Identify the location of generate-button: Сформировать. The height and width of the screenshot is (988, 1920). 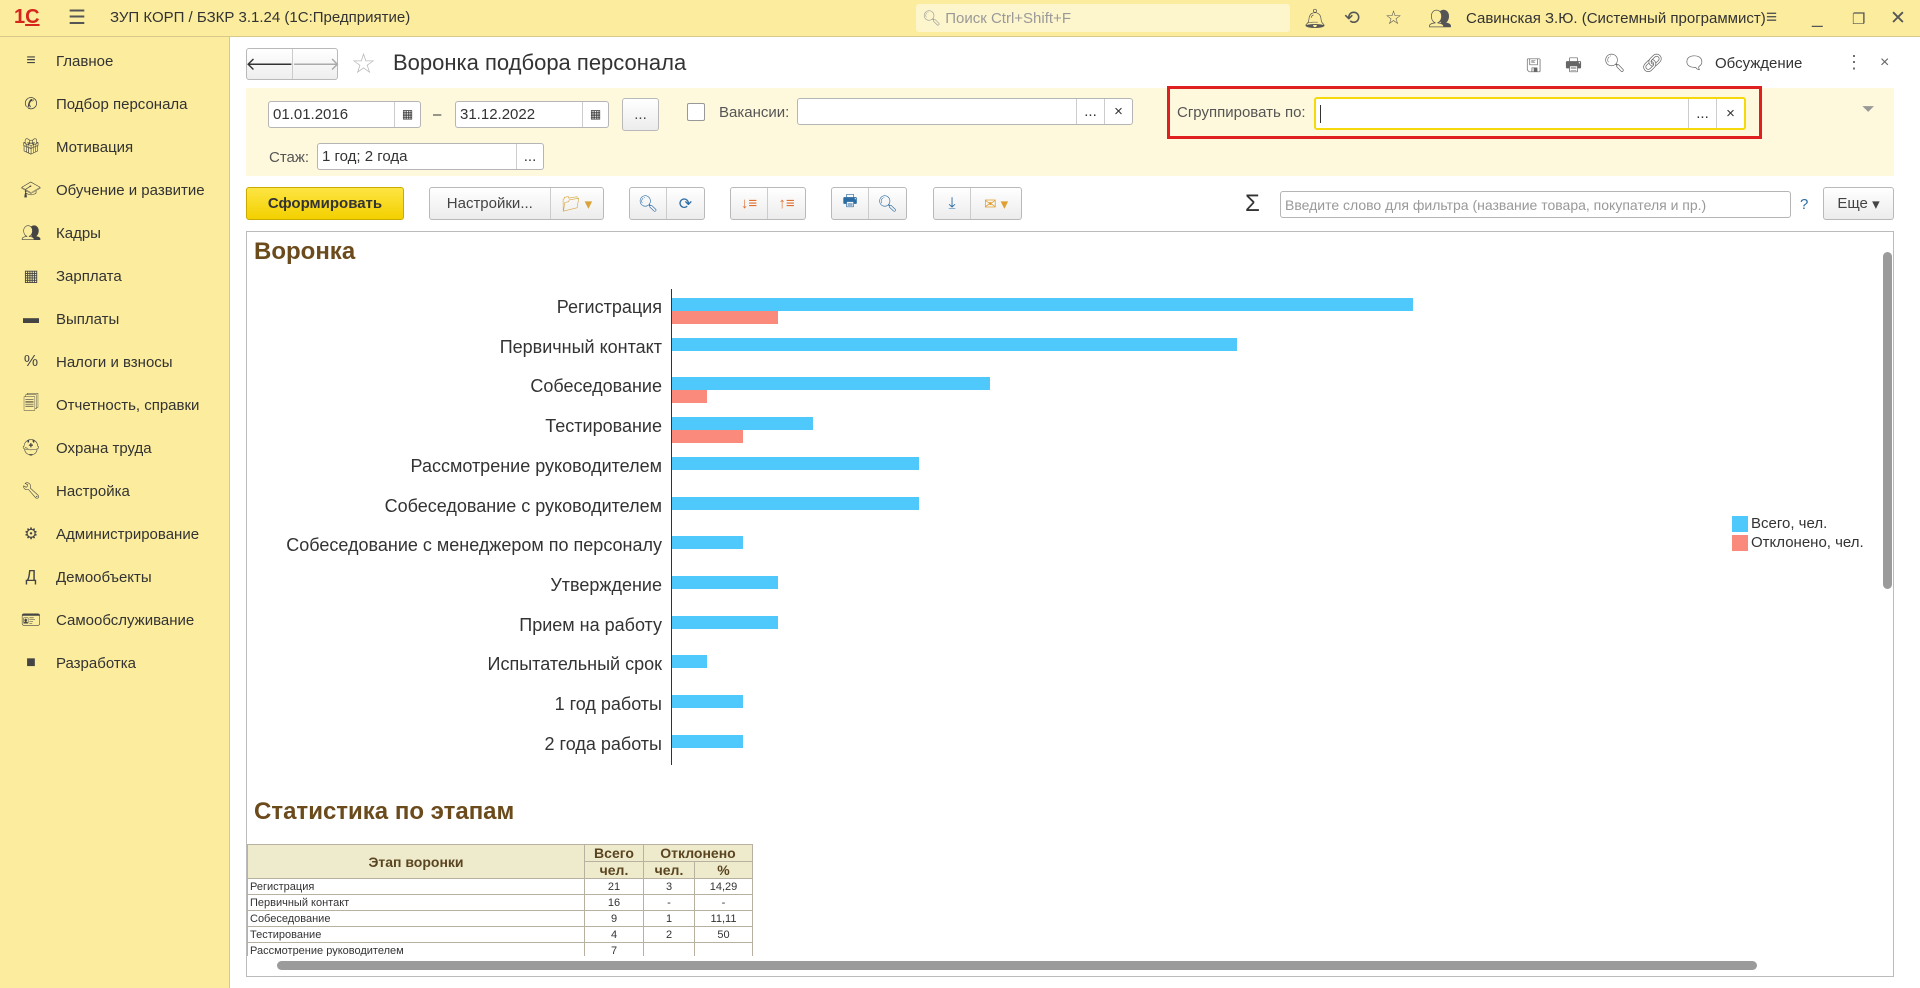
(325, 203).